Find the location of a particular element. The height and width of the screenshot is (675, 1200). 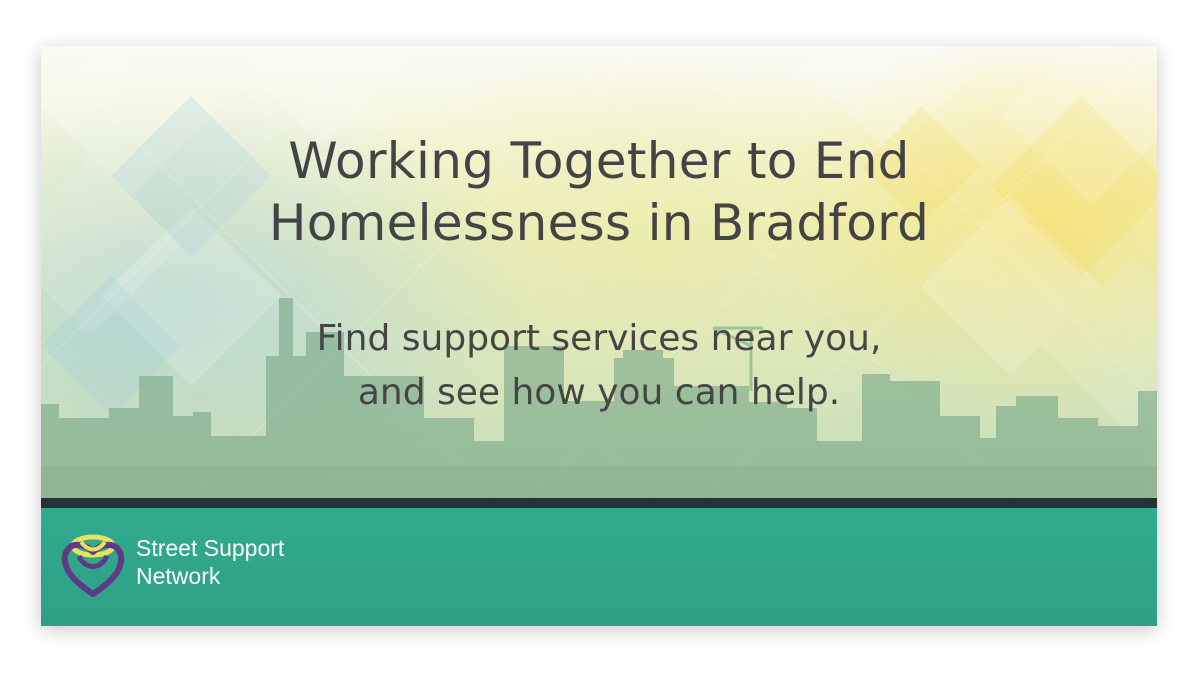

brand-line-2: Network is located at coordinates (178, 576).